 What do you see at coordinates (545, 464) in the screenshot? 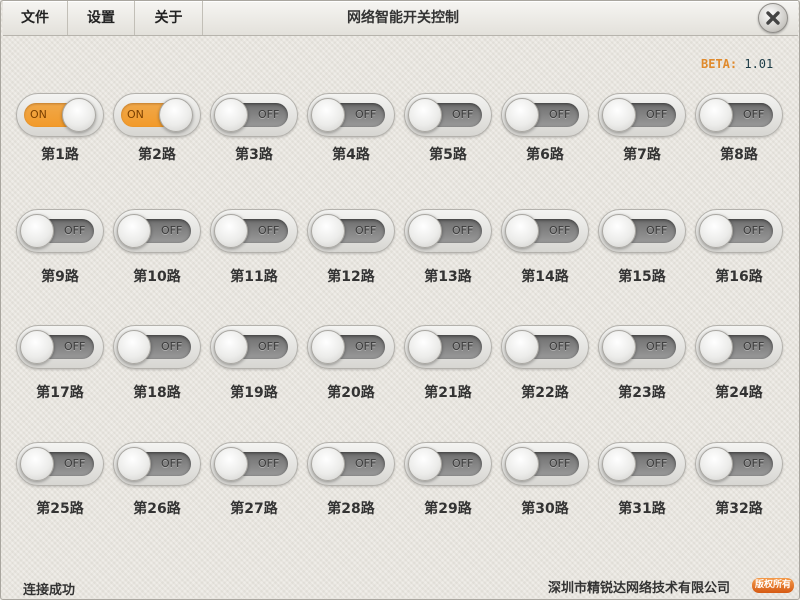
I see `channel-switch-30: OFF` at bounding box center [545, 464].